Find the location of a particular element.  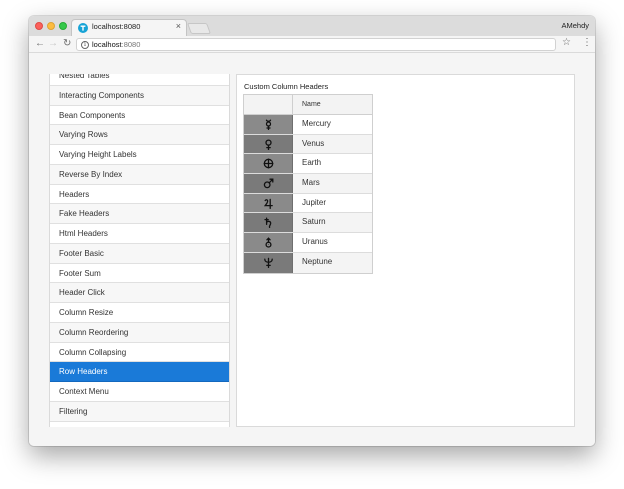

jupiter-symbol-icon is located at coordinates (268, 203).